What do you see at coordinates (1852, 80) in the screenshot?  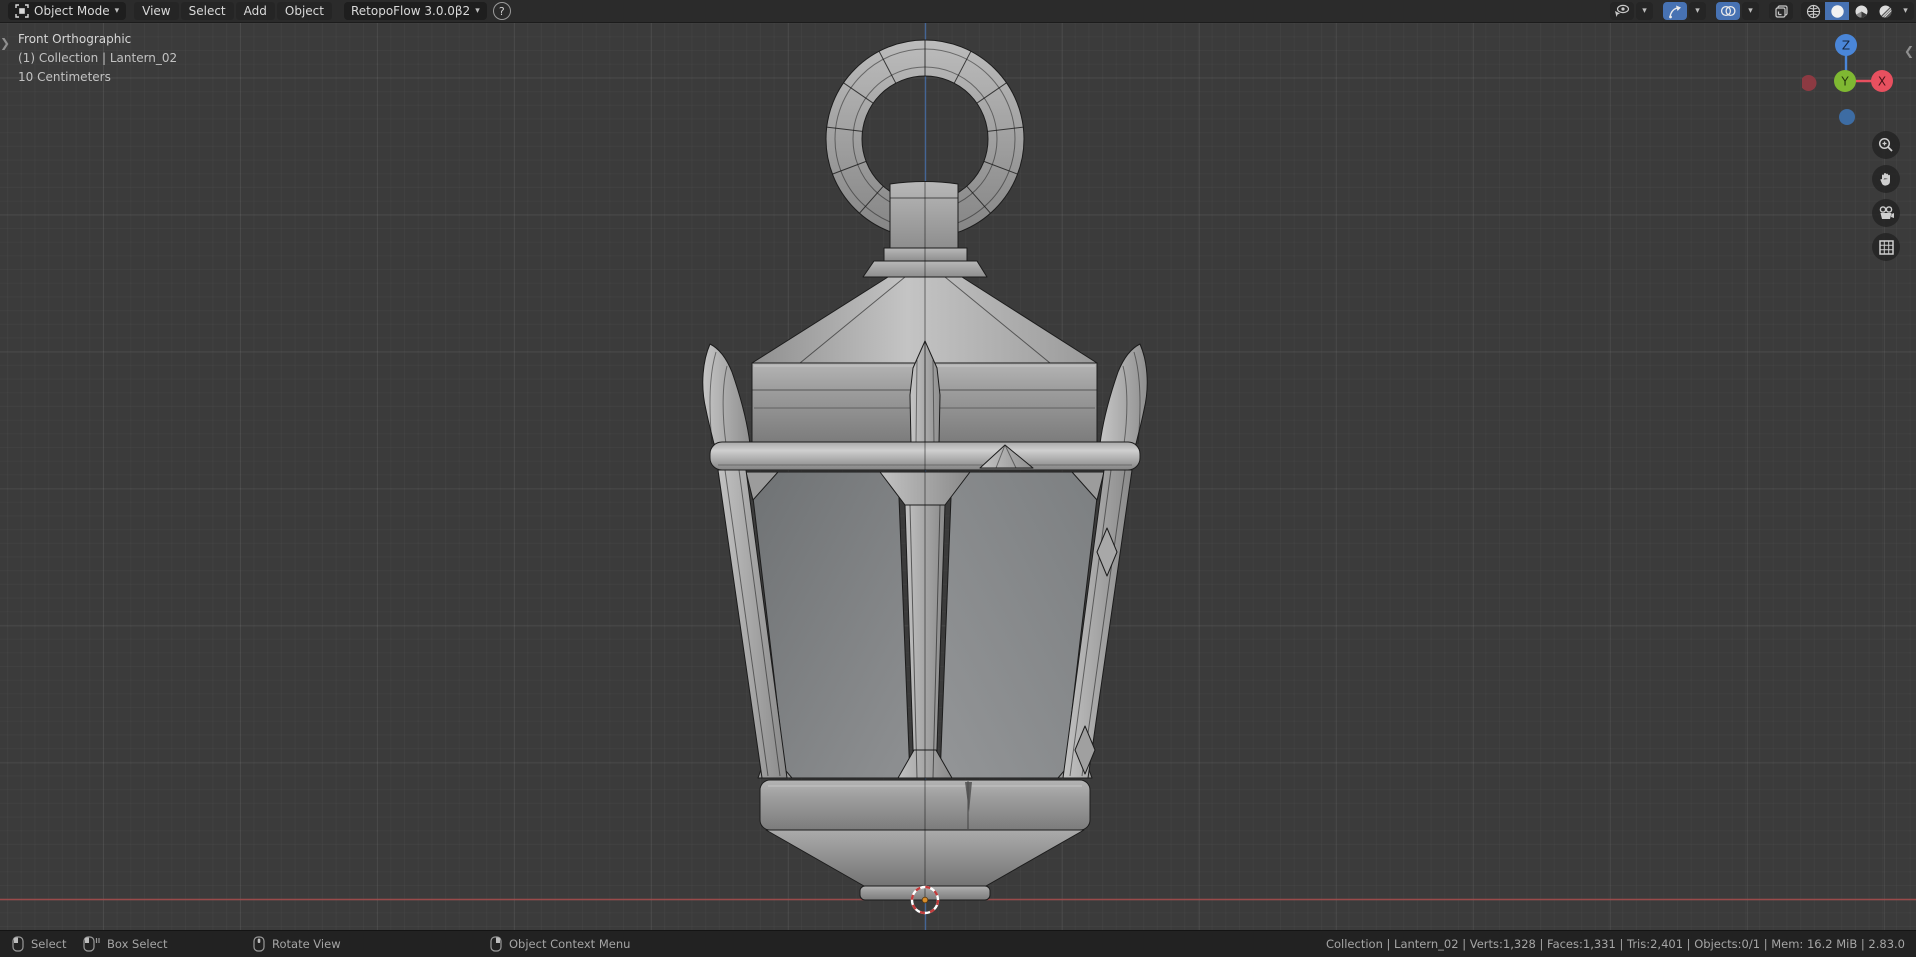 I see `navigation-gizmo: Z Y X` at bounding box center [1852, 80].